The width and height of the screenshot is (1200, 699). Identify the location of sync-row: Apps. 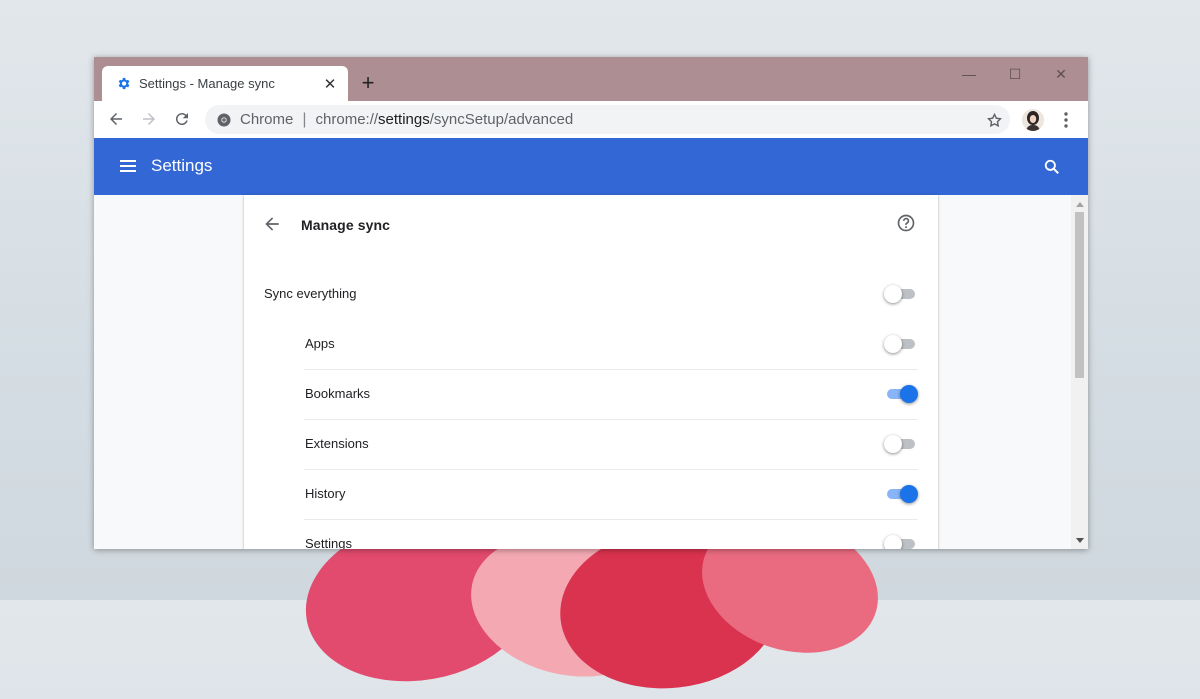
(591, 344).